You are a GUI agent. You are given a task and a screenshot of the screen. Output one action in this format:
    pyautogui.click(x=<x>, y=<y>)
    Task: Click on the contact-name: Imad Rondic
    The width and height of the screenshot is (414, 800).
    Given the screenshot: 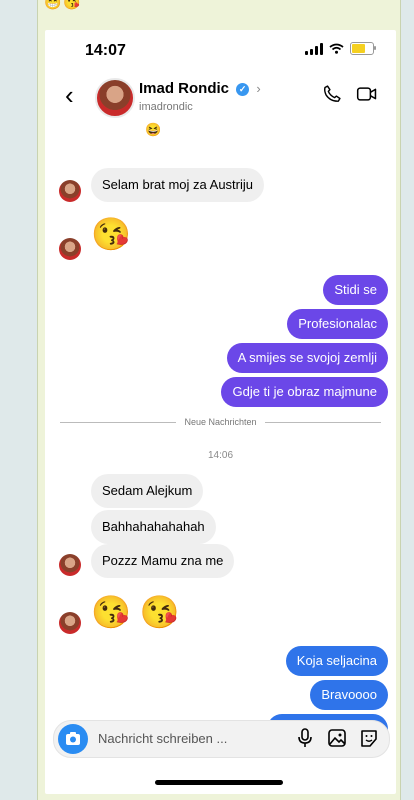 What is the action you would take?
    pyautogui.click(x=184, y=88)
    